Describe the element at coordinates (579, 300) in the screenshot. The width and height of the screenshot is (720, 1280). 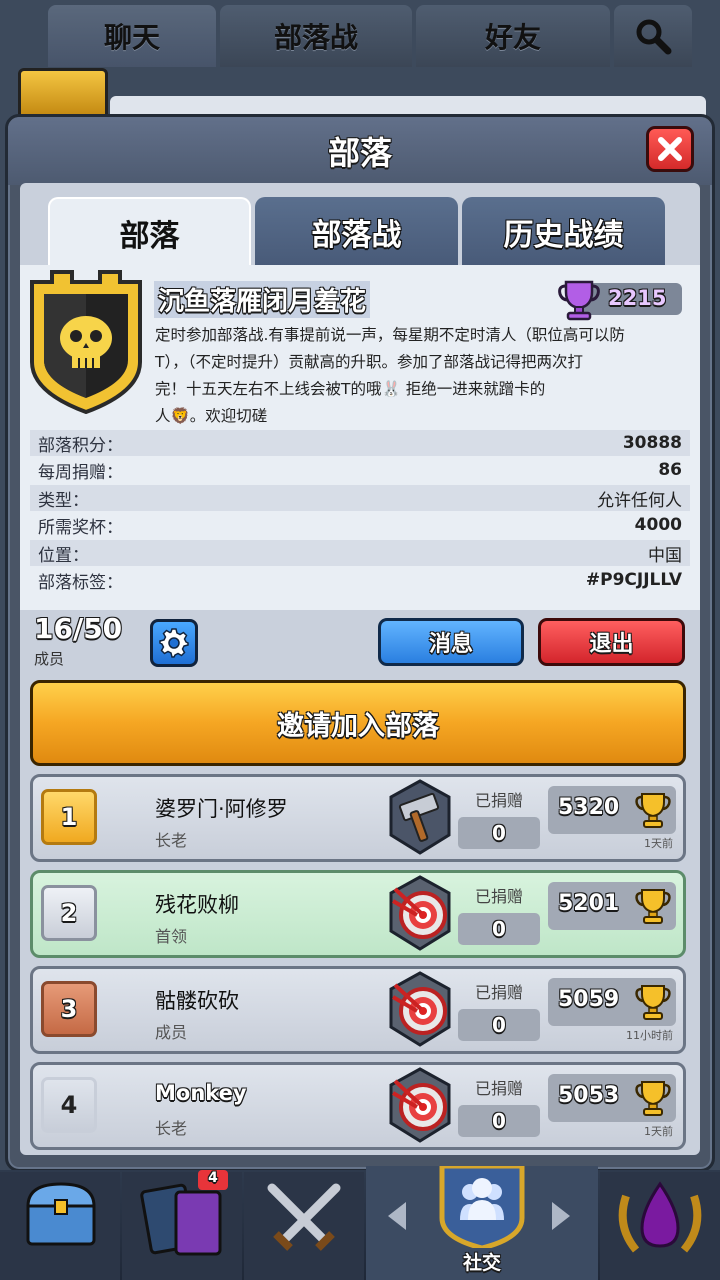
I see `trophy-purple-icon` at that location.